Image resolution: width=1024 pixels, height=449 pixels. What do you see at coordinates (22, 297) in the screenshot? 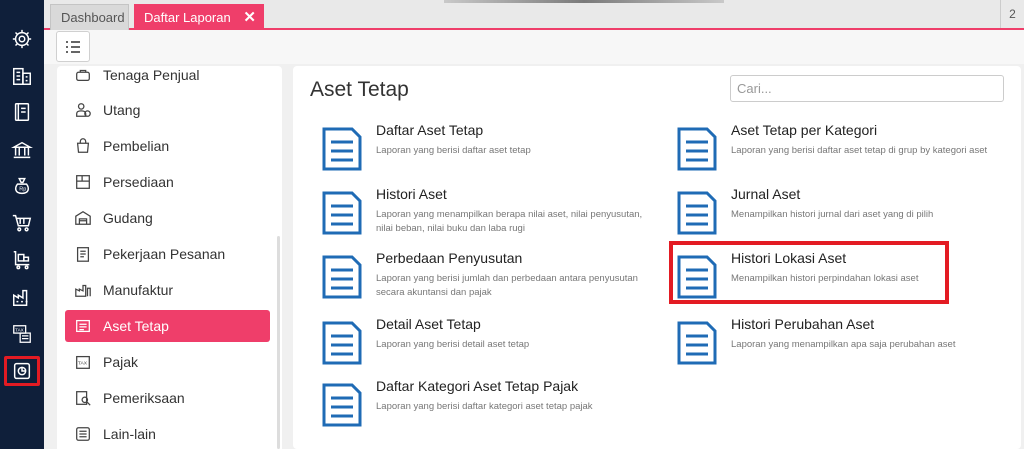
I see `factory-icon` at bounding box center [22, 297].